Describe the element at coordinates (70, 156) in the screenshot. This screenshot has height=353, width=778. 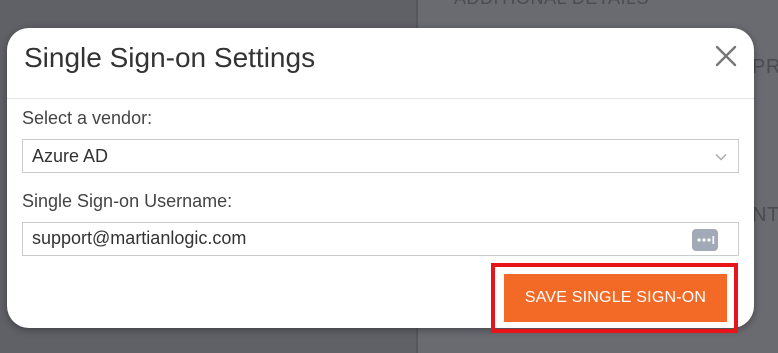
I see `vendor-selected-value: Azure AD` at that location.